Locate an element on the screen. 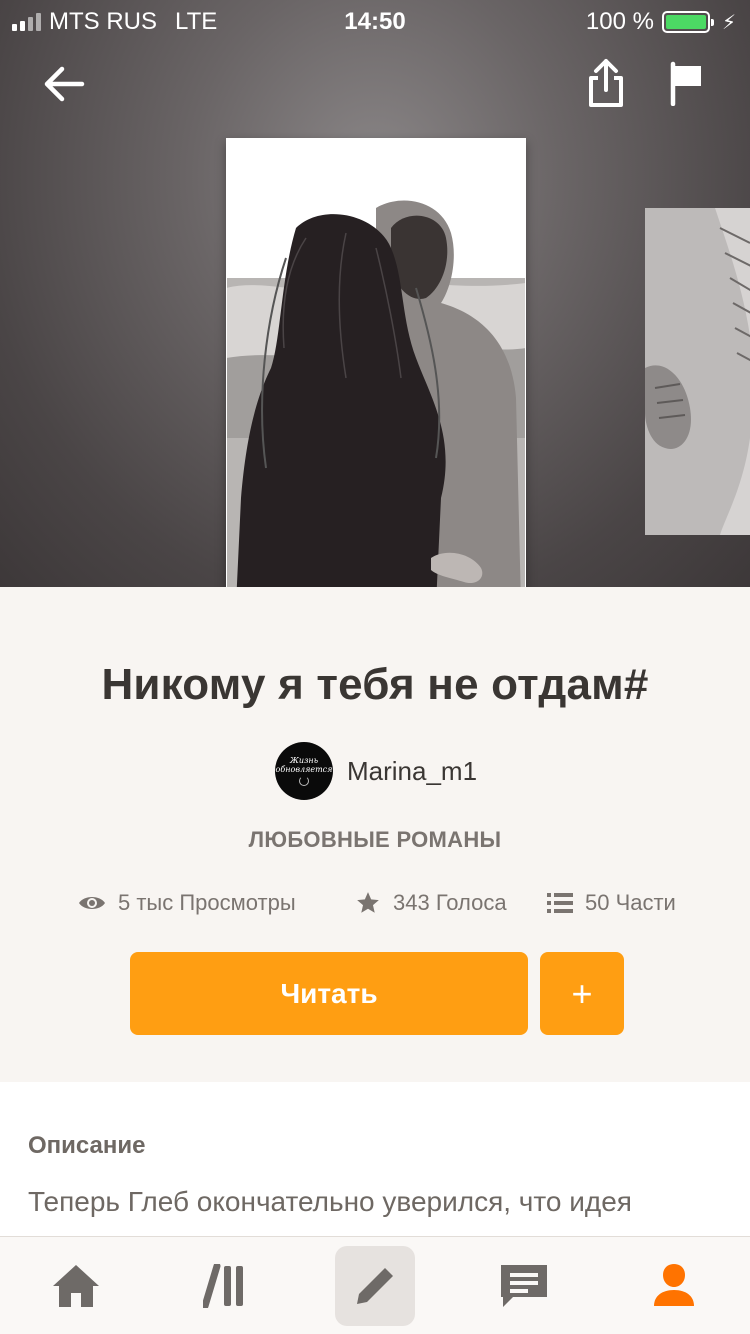  pencil-icon is located at coordinates (376, 1284).